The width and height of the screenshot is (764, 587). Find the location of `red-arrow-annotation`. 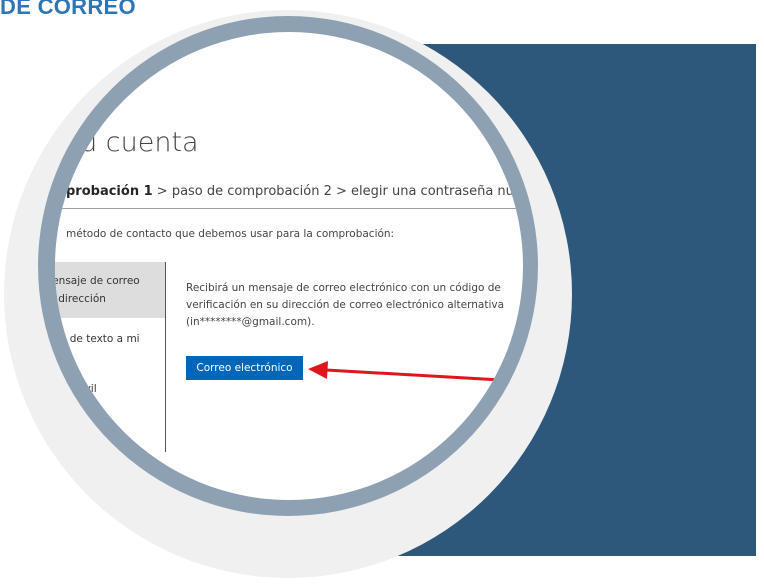

red-arrow-annotation is located at coordinates (405, 371).